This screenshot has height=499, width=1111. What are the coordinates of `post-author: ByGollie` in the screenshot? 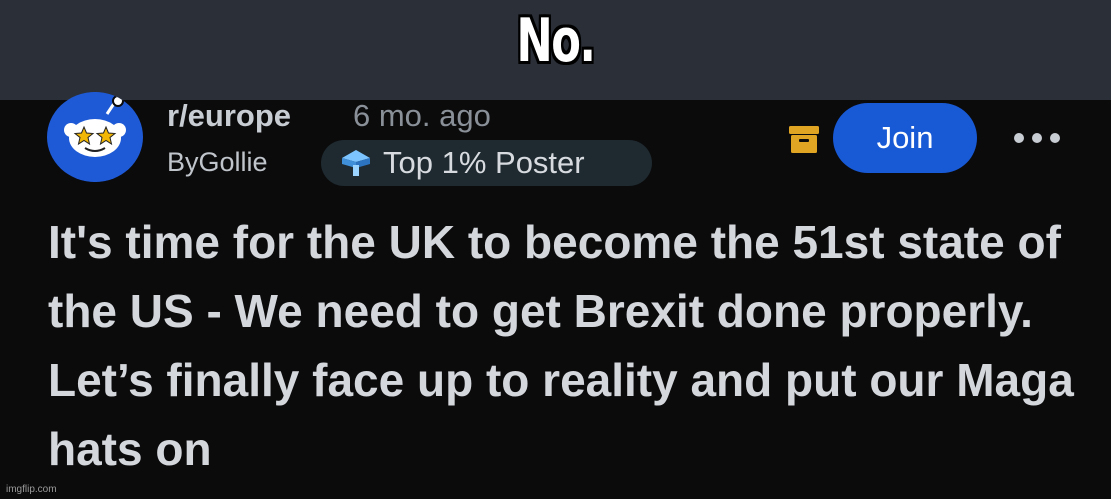 It's located at (217, 162).